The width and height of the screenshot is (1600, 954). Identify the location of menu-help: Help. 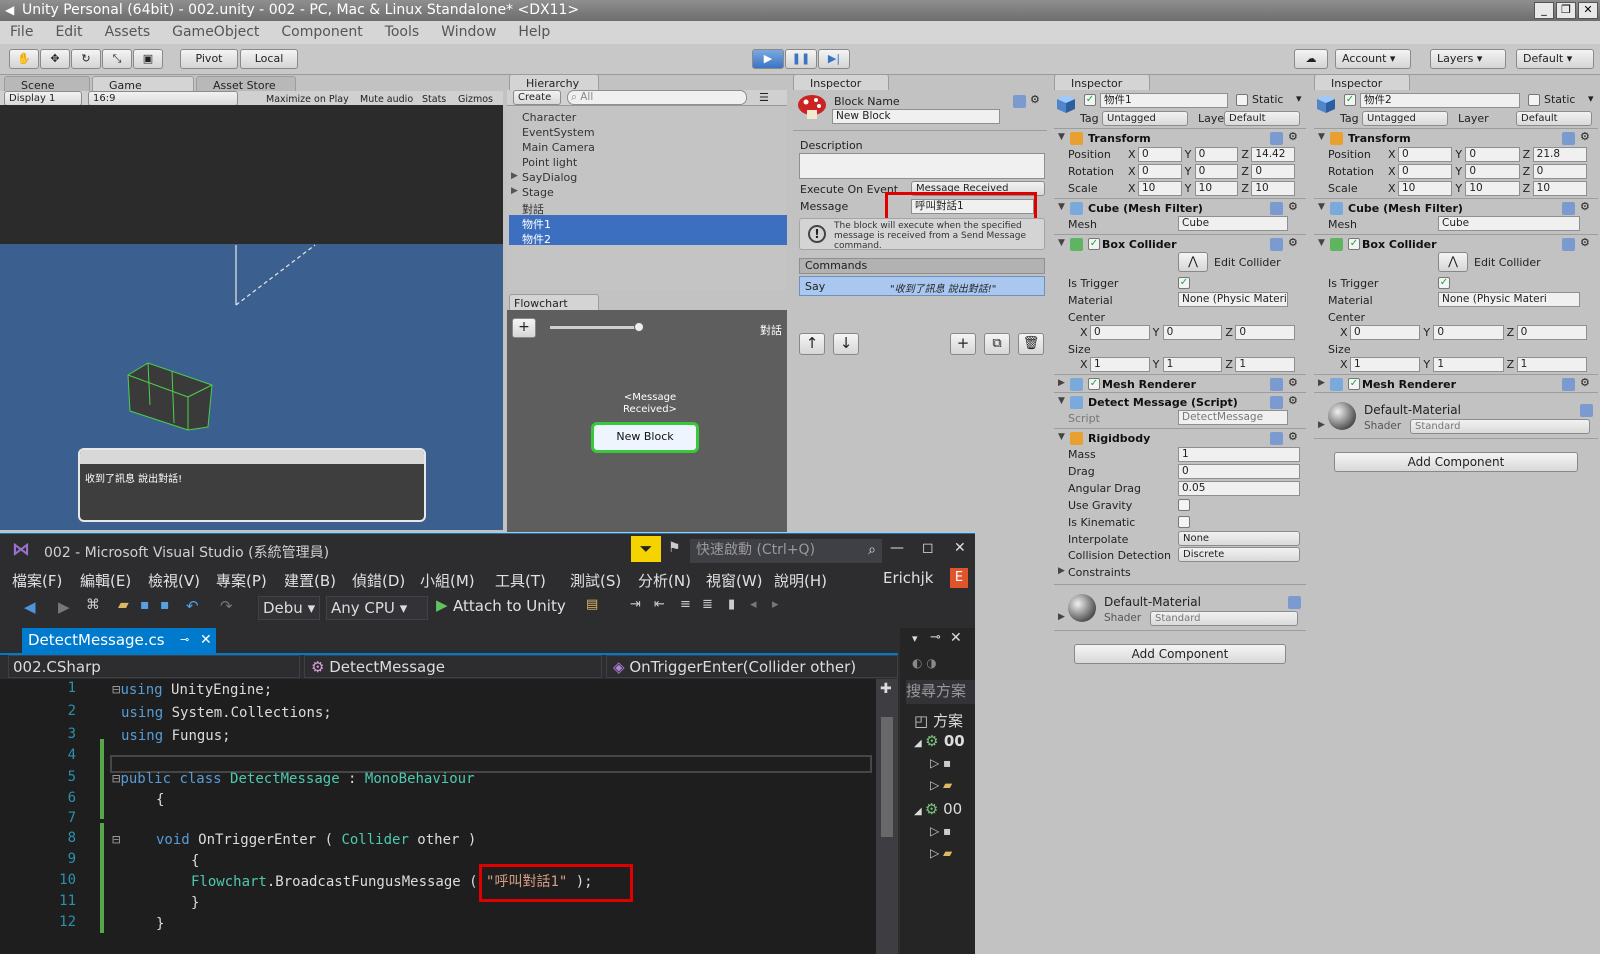
(534, 32).